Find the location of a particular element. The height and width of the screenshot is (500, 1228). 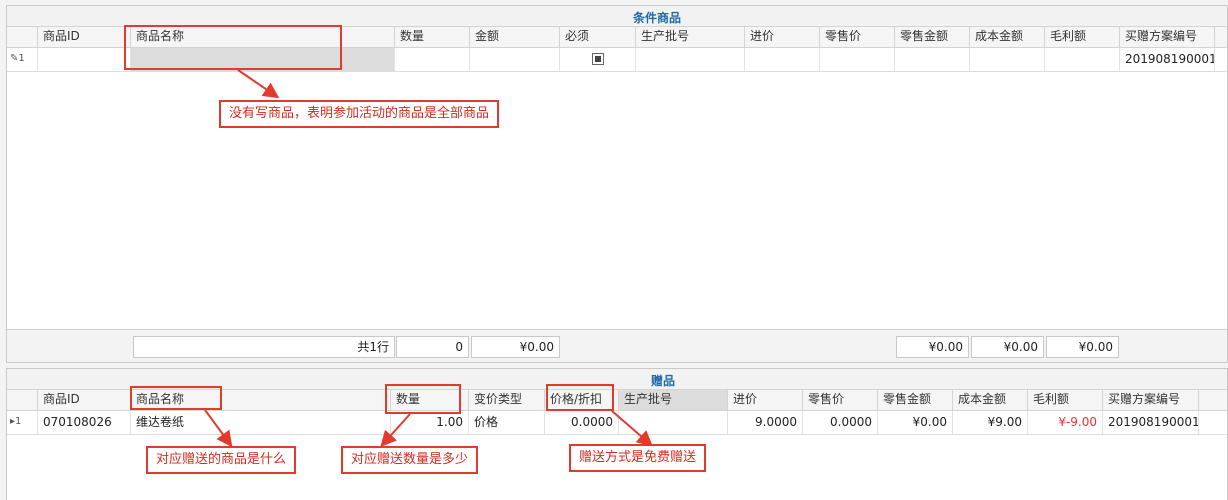

gift-cell-plan-no: 201908190001 is located at coordinates (1151, 422).